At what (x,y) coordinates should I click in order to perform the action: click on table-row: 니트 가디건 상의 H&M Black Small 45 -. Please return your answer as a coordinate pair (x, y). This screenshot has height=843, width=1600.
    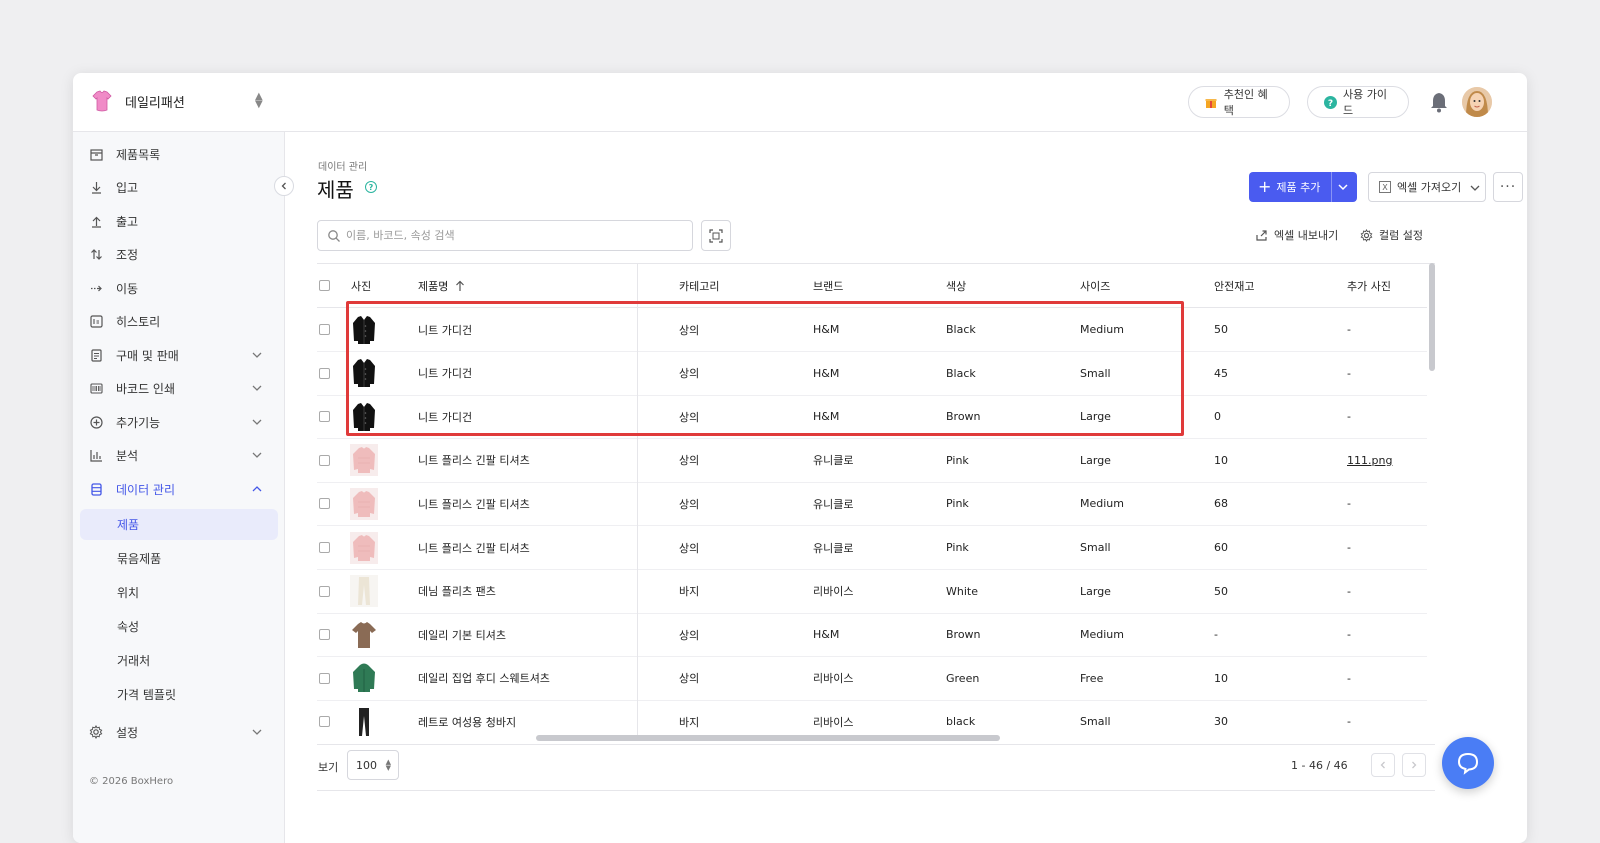
    Looking at the image, I should click on (872, 374).